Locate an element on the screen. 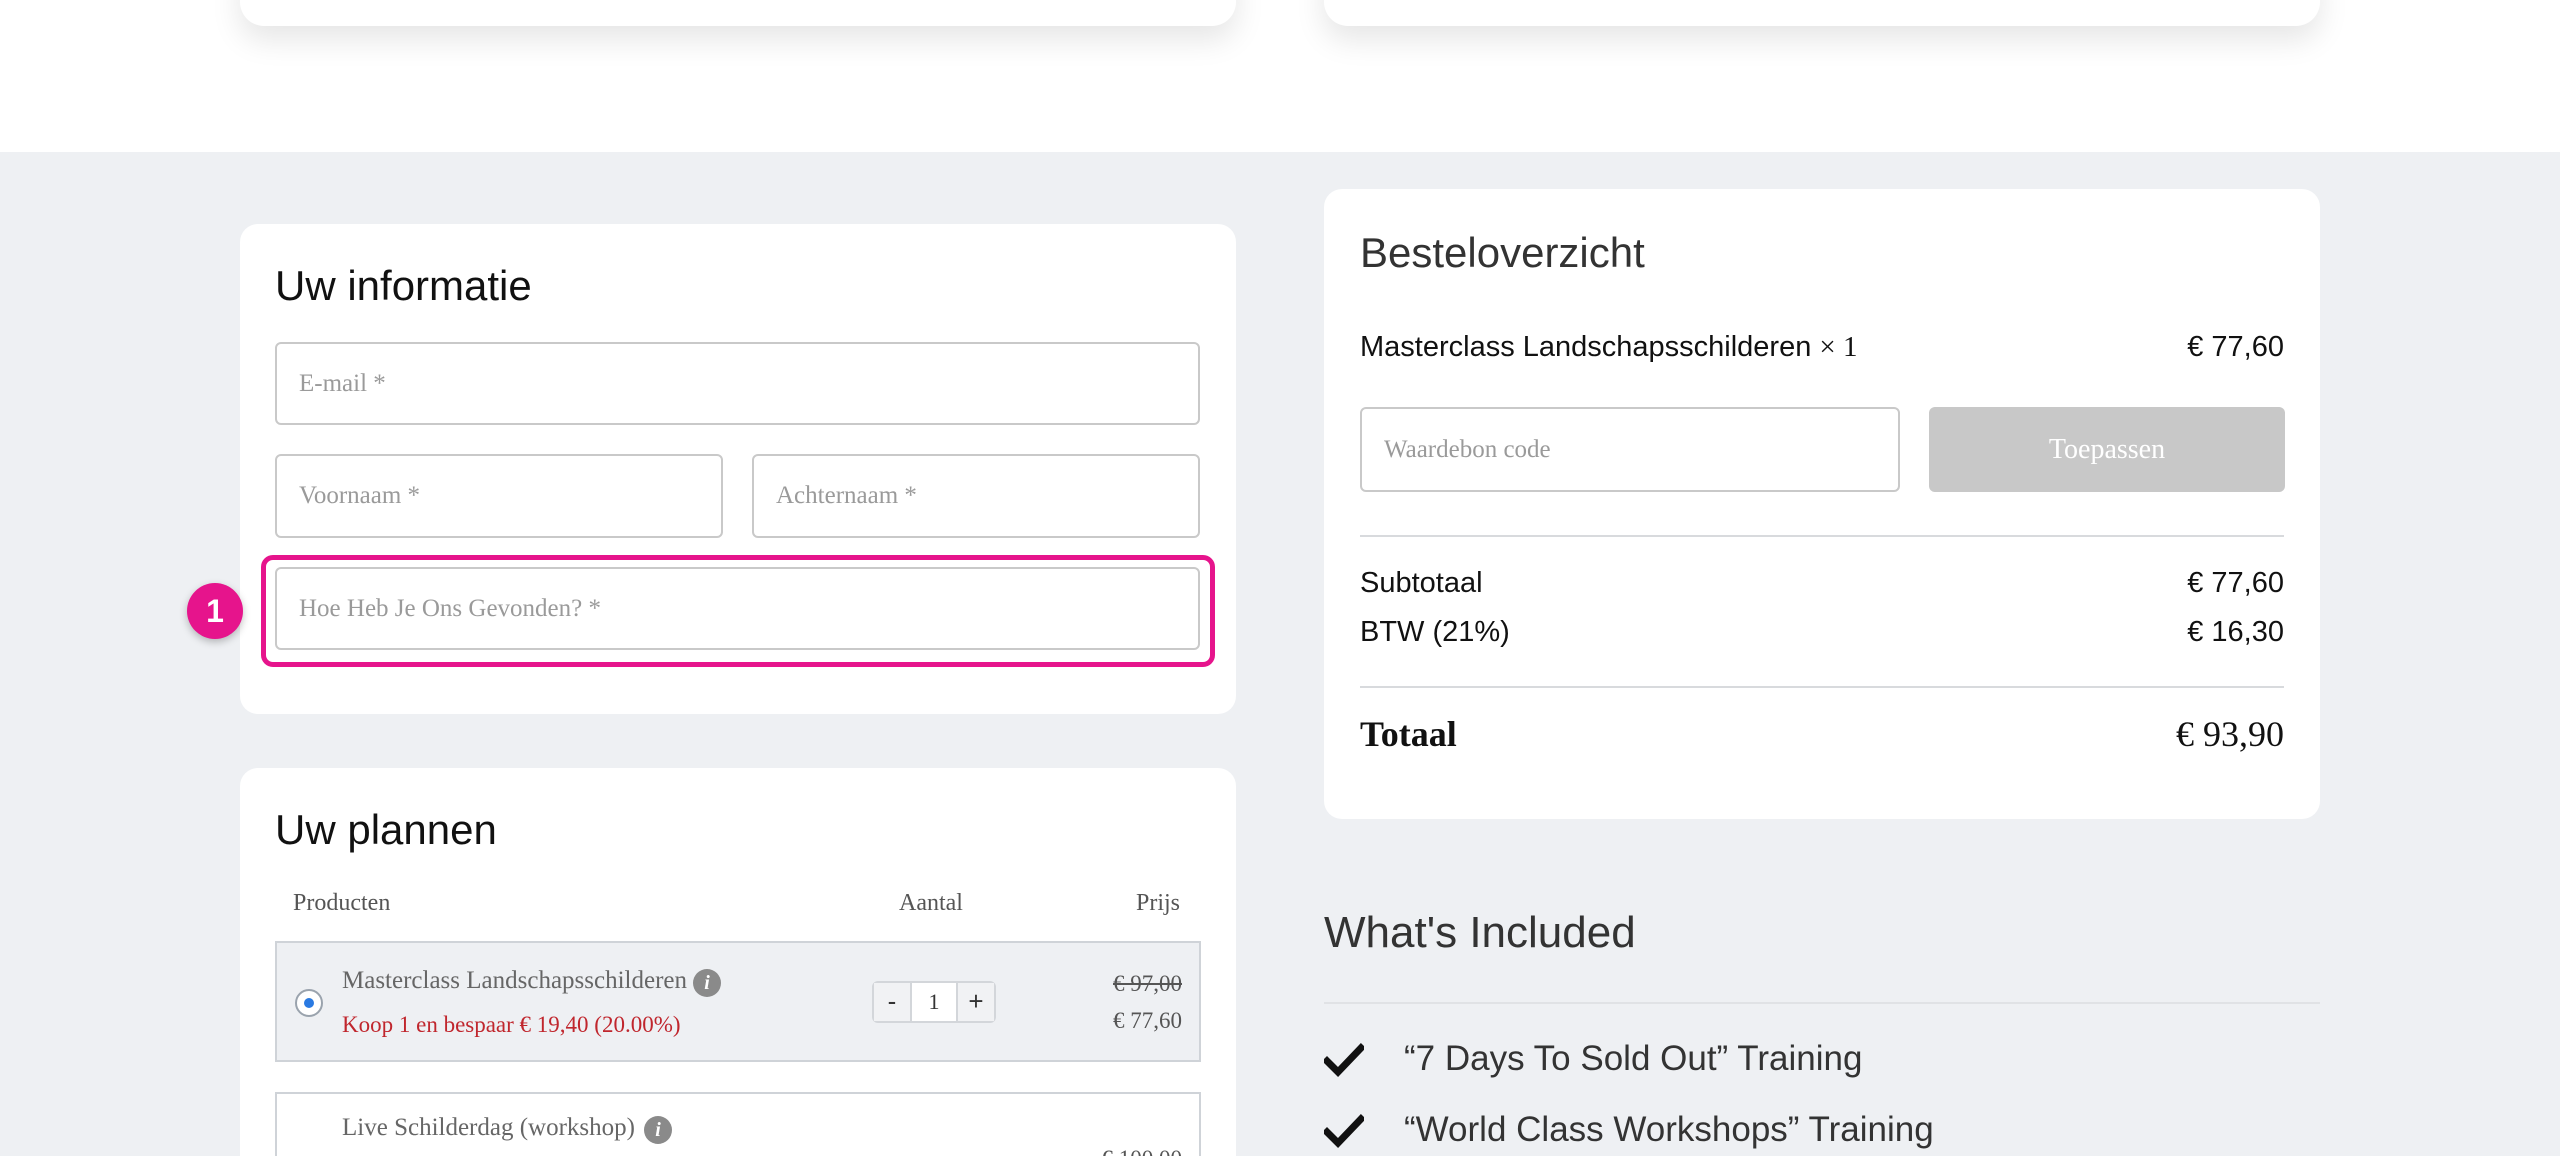 The width and height of the screenshot is (2560, 1156). order-divider is located at coordinates (1822, 536).